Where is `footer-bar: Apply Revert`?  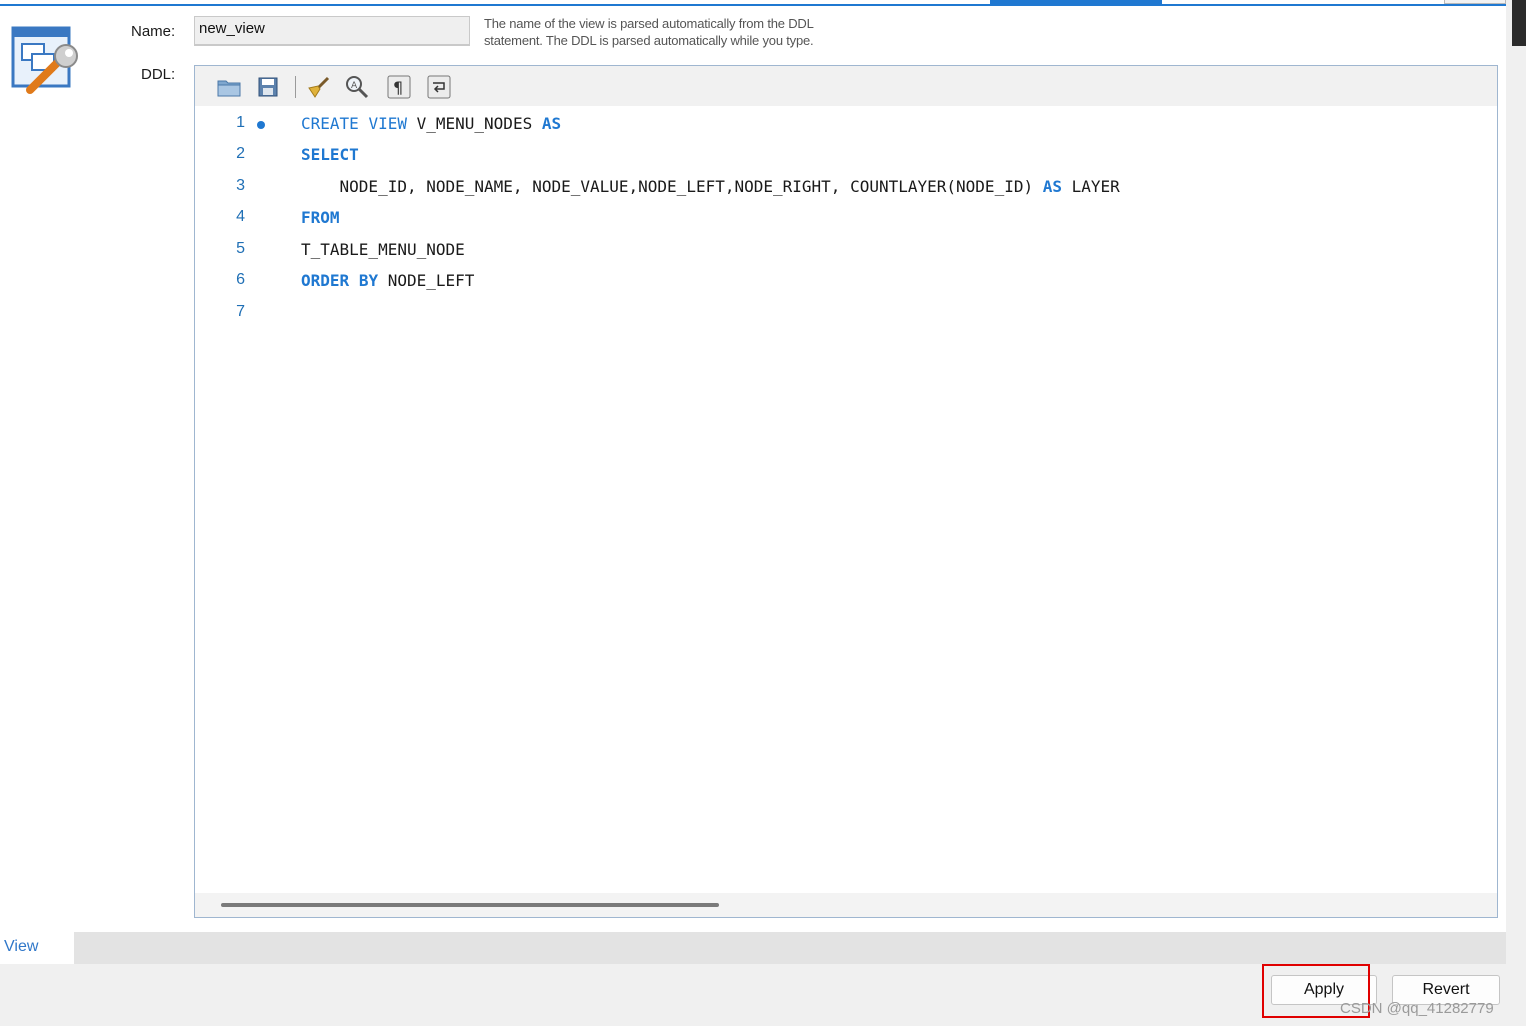
footer-bar: Apply Revert is located at coordinates (753, 995).